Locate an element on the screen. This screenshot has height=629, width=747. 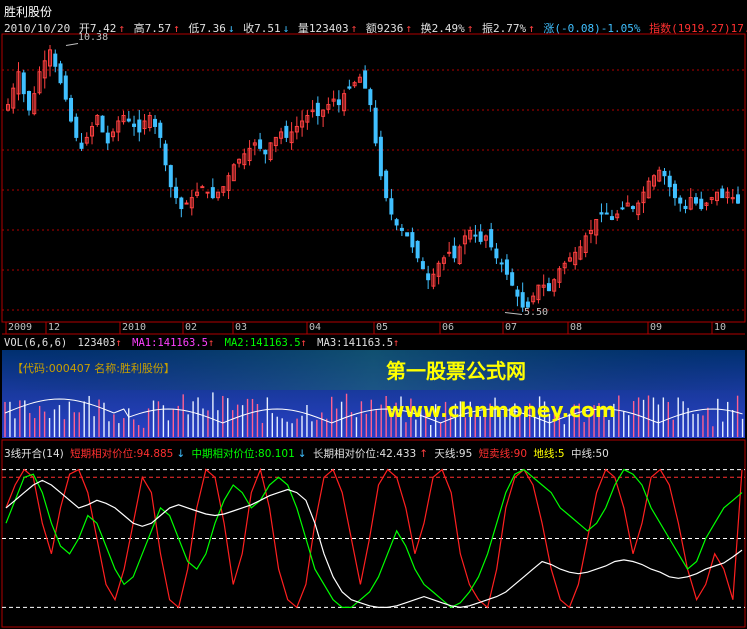
quote-date: 2010/10/20 is located at coordinates (37, 28).